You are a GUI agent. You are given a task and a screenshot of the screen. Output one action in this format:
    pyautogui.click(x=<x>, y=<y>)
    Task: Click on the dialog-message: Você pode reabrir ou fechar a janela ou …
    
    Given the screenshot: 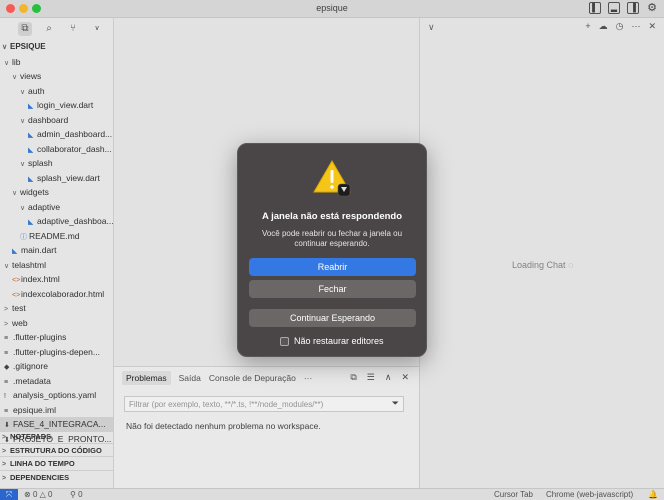 What is the action you would take?
    pyautogui.click(x=332, y=238)
    